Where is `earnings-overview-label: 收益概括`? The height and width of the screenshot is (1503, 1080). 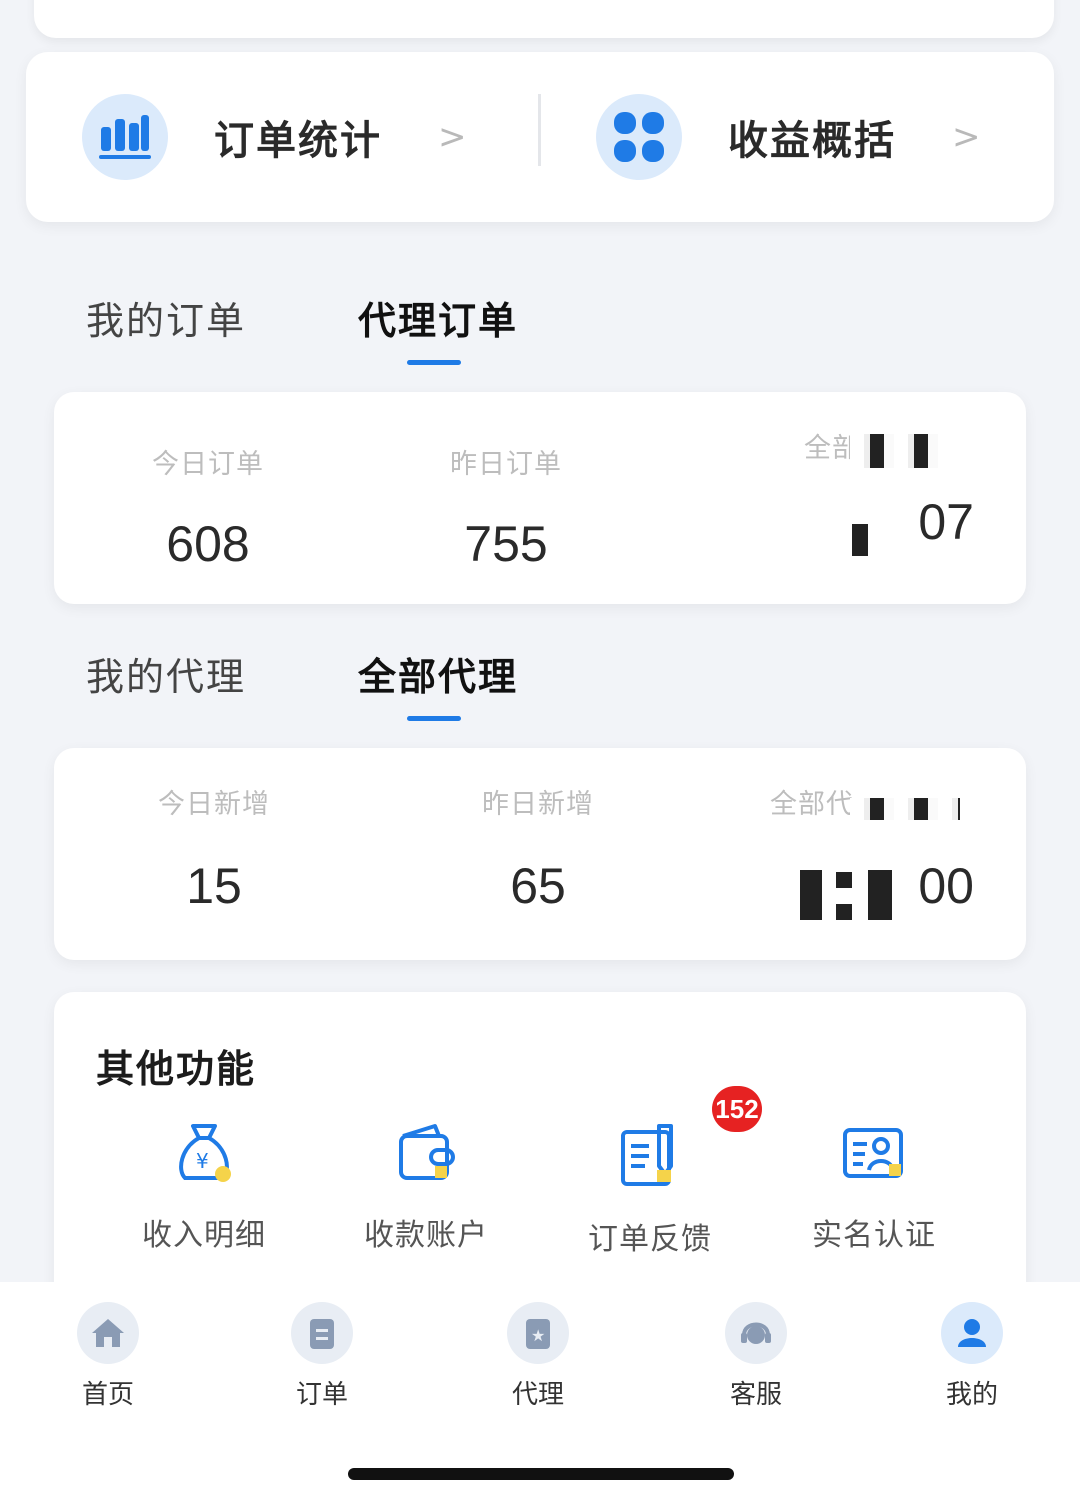
earnings-overview-label: 收益概括 is located at coordinates (812, 141).